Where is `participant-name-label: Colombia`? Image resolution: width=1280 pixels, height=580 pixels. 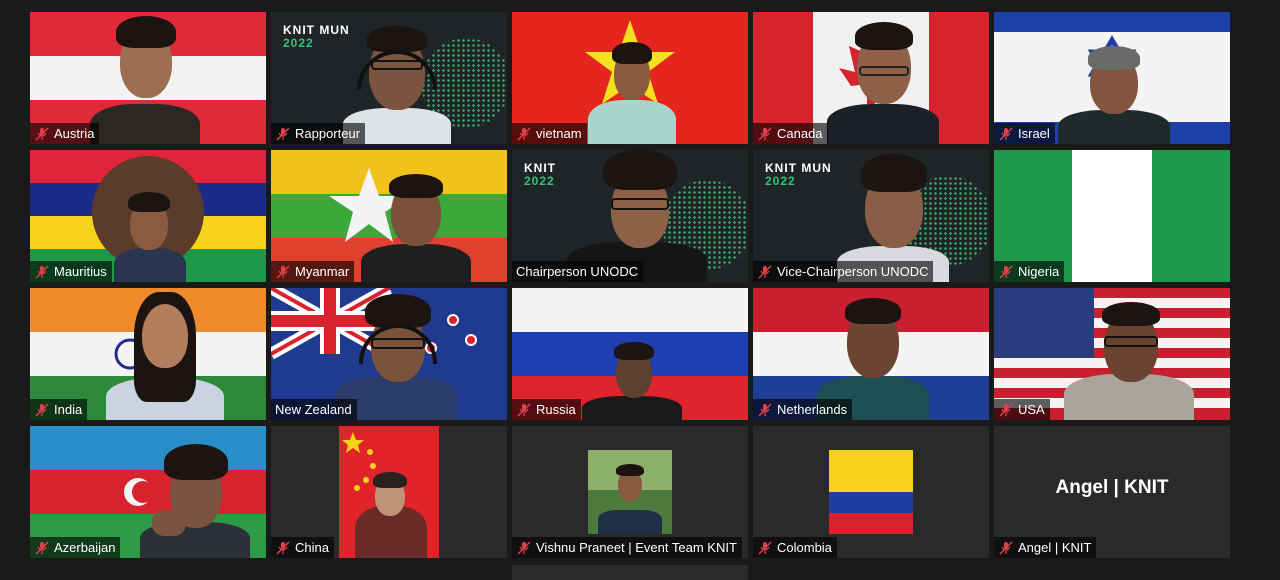 participant-name-label: Colombia is located at coordinates (795, 547).